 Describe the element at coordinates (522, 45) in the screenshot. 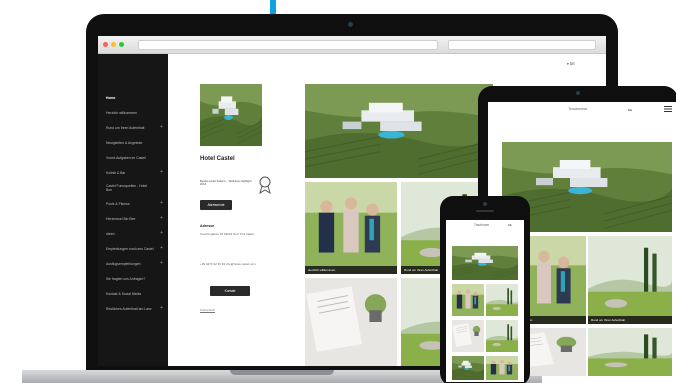

I see `browser-search-field` at that location.